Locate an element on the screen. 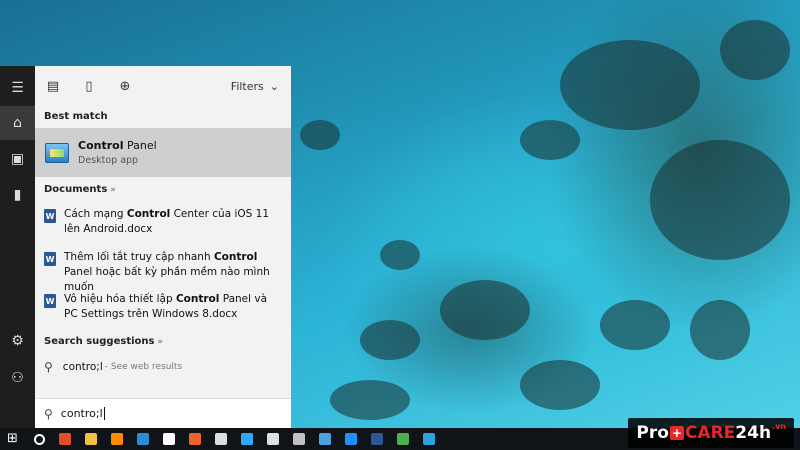 This screenshot has width=800, height=450. network-icon is located at coordinates (143, 439).